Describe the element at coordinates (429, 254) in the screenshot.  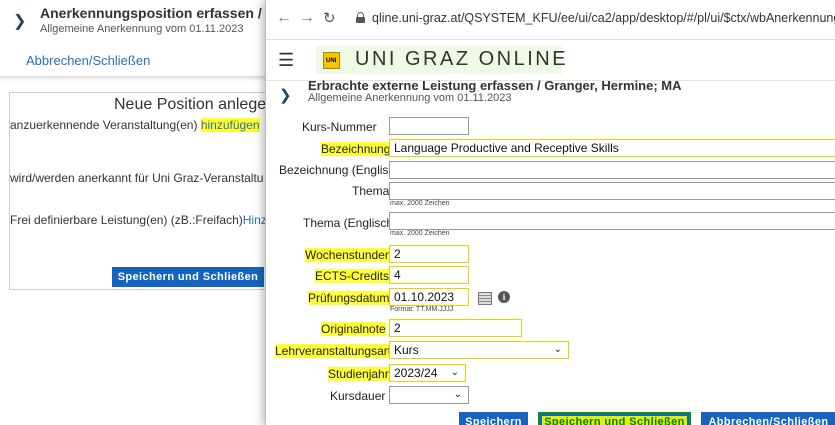
I see `wochenstunden-input: 2` at that location.